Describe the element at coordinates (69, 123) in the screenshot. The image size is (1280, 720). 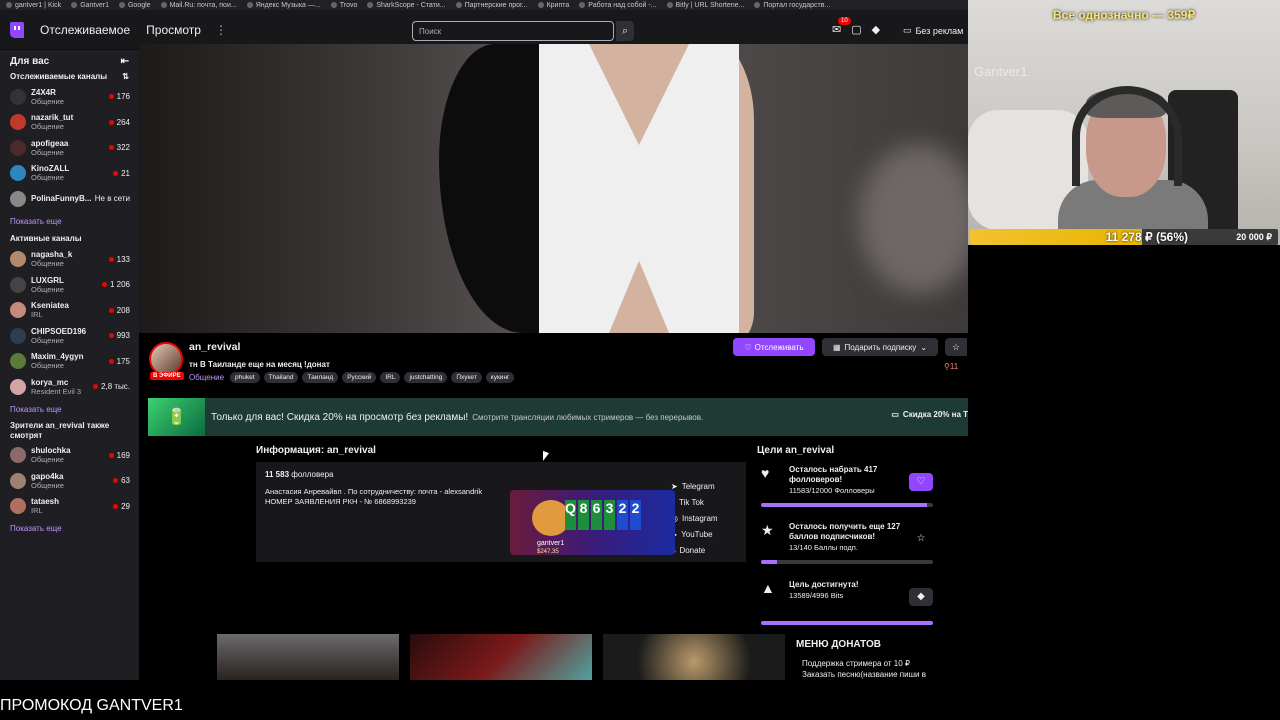
I see `sidebar-channel: nazarik_tut Общение 264` at that location.